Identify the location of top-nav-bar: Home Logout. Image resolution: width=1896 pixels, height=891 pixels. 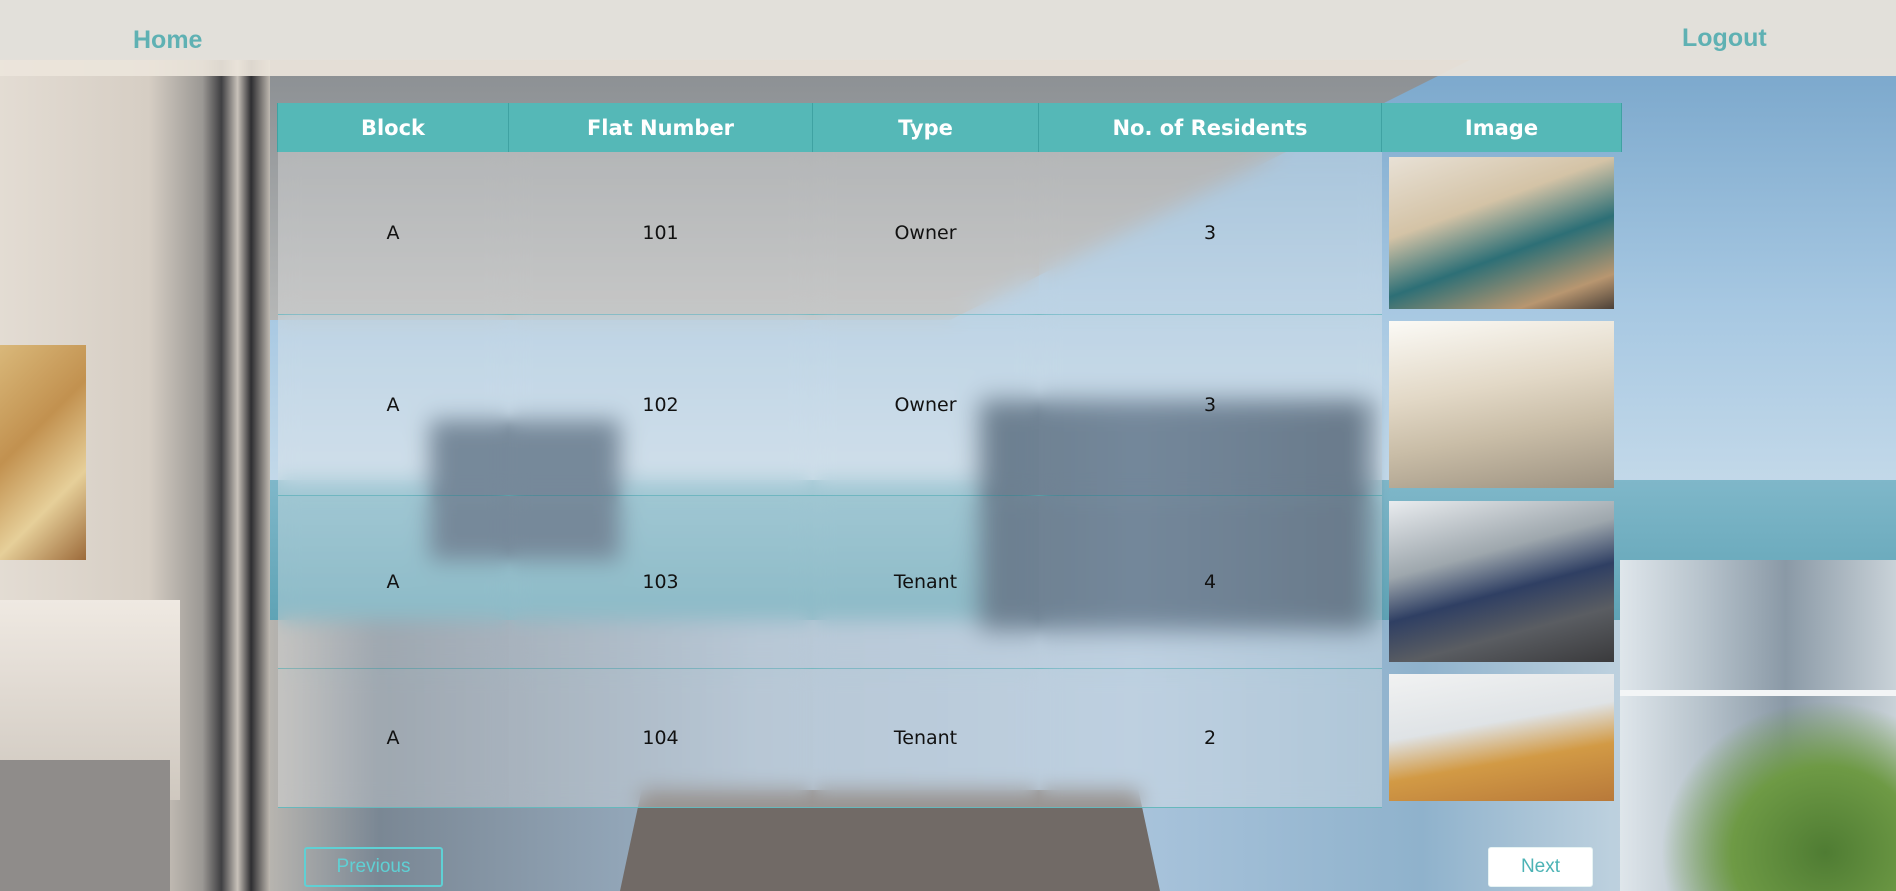
(948, 38).